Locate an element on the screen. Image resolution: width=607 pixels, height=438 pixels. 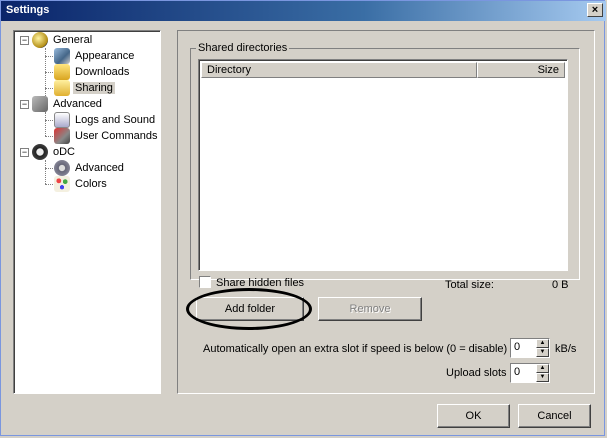
tree-item-downloads: Downloads is located at coordinates (92, 72).